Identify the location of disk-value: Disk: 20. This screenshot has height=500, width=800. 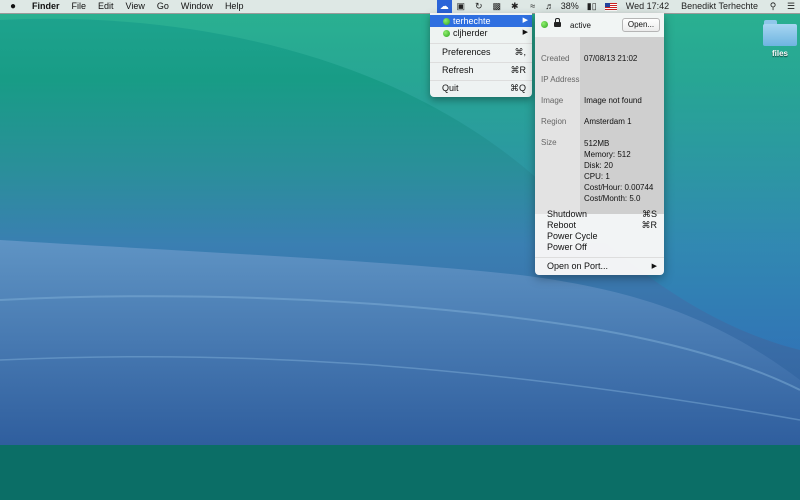
(598, 165).